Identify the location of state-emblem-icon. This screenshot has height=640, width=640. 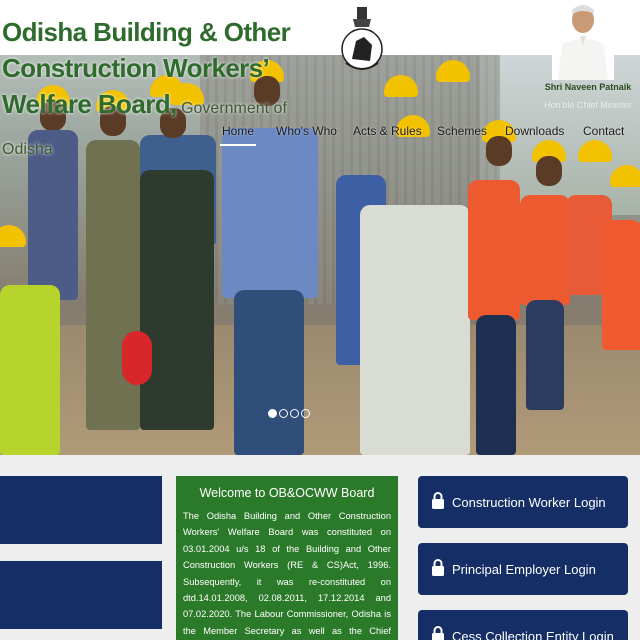
(362, 45).